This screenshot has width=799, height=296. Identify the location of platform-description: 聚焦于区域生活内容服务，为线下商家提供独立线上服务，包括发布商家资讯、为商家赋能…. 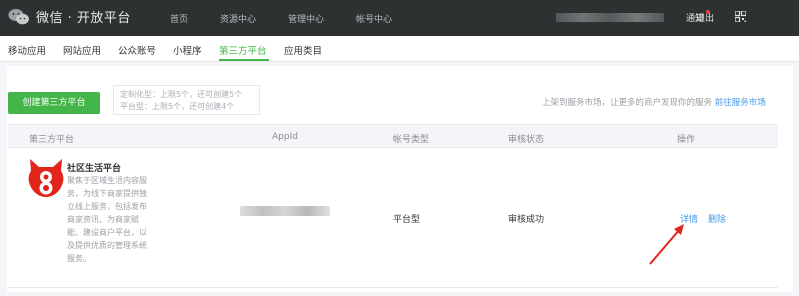
(107, 219).